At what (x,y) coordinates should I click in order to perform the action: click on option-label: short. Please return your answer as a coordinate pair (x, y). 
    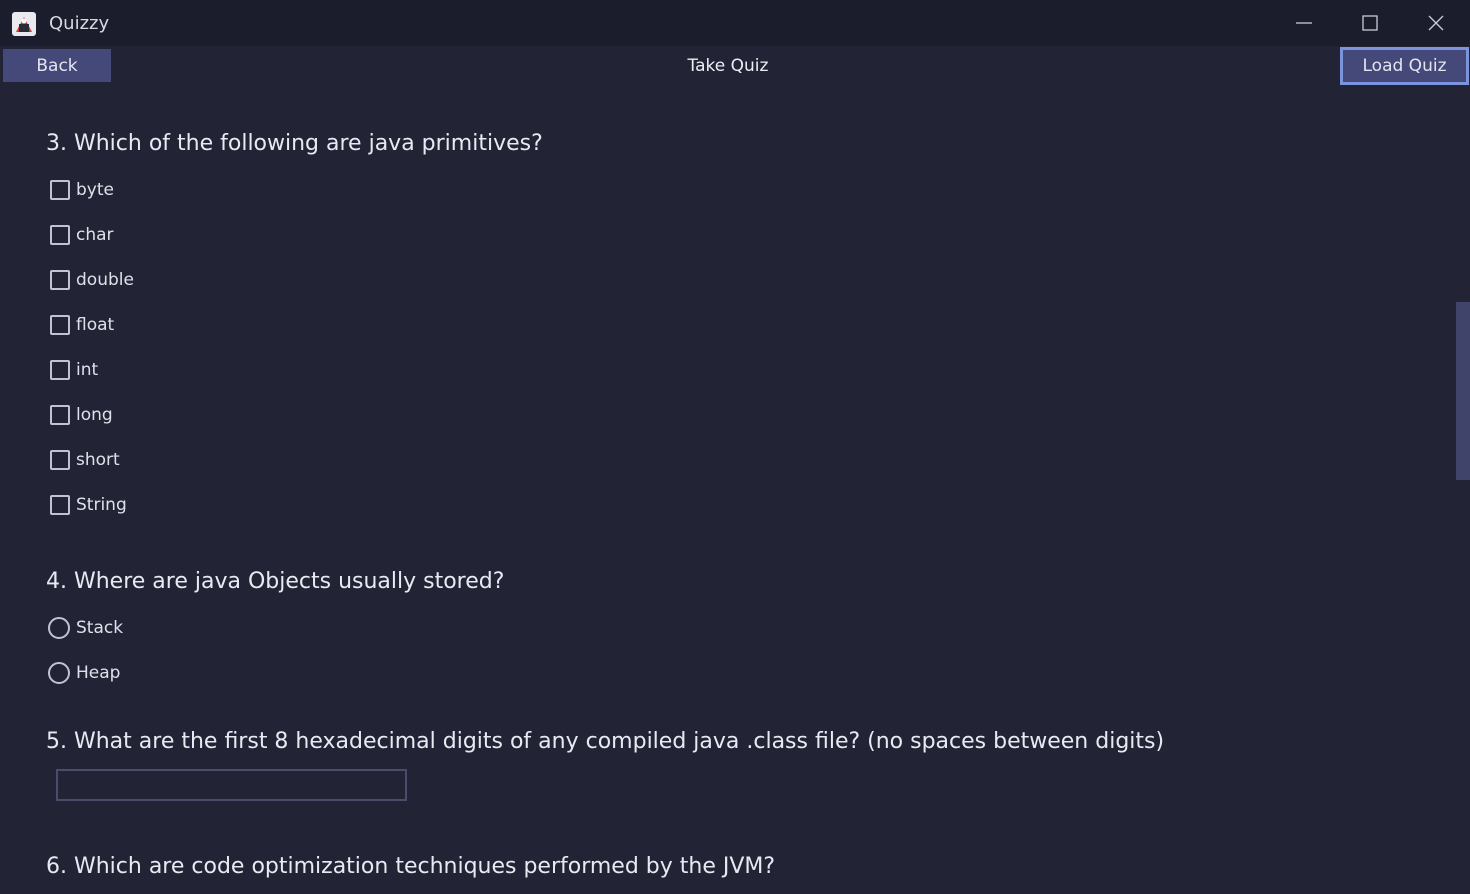
    Looking at the image, I should click on (98, 460).